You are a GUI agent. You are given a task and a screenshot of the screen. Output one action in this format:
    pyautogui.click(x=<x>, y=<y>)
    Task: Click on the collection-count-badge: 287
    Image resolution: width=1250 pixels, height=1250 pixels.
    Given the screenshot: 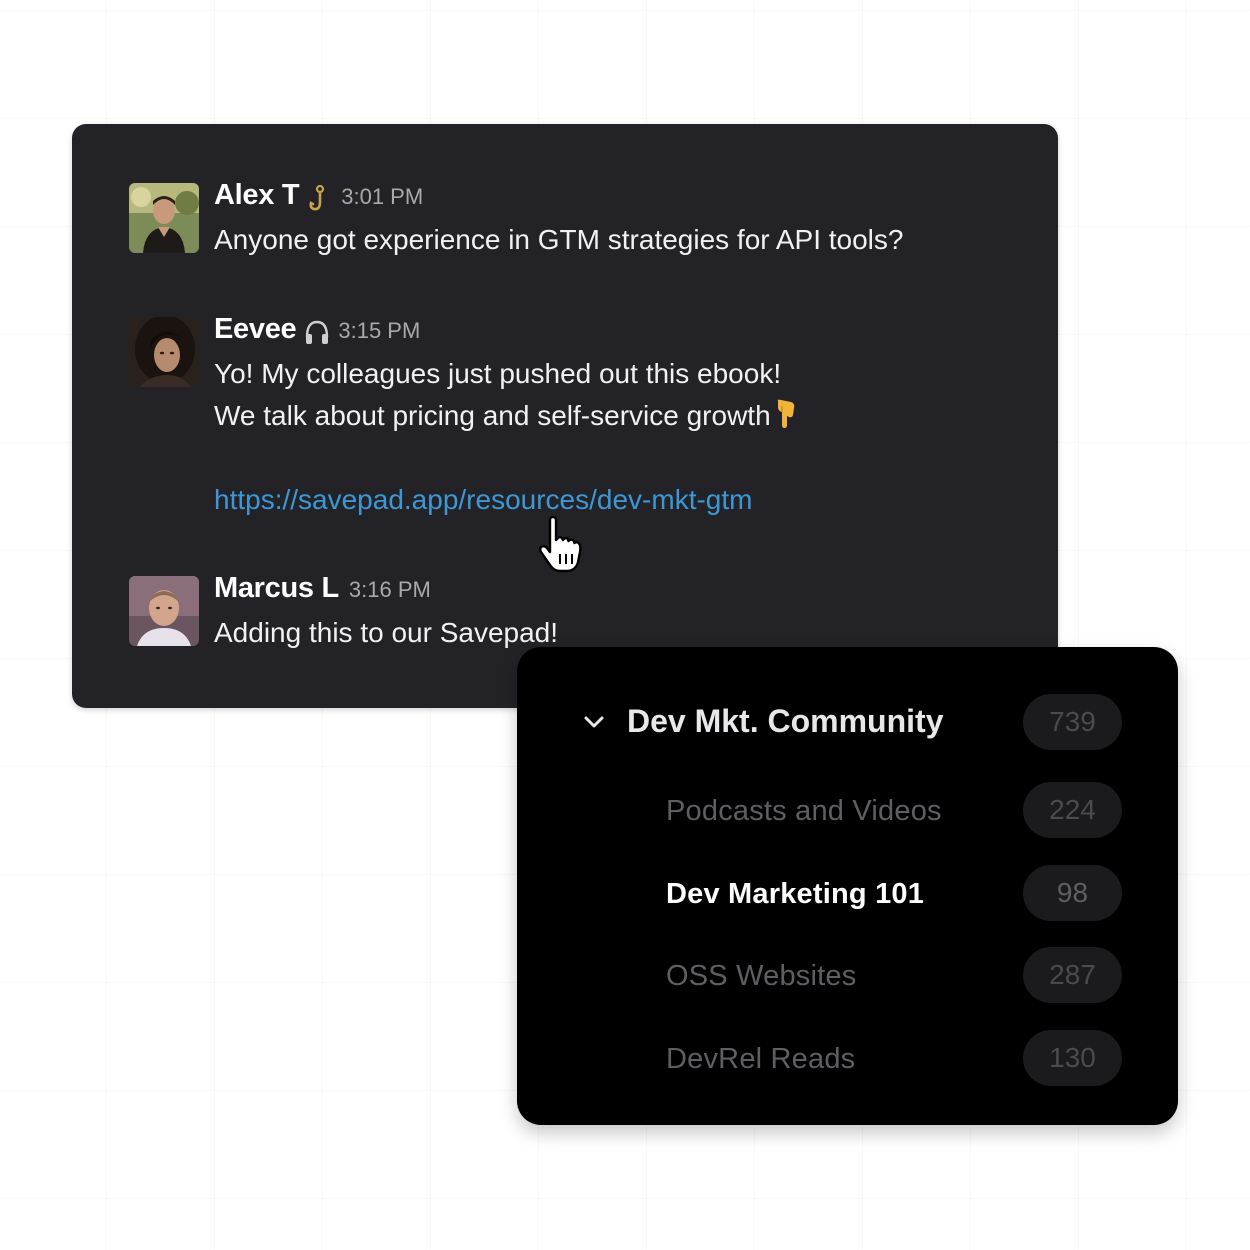 What is the action you would take?
    pyautogui.click(x=1072, y=975)
    